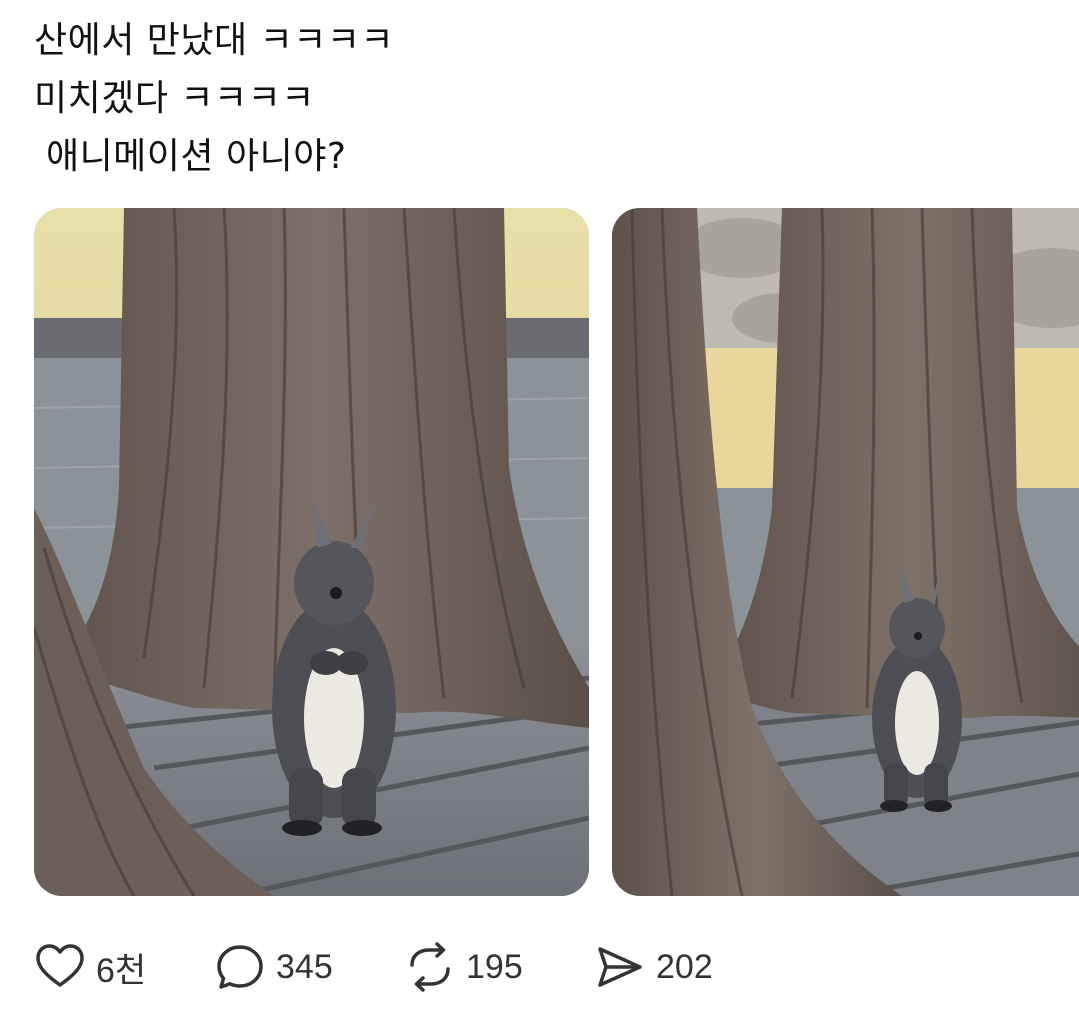 The width and height of the screenshot is (1079, 1021). What do you see at coordinates (214, 40) in the screenshot?
I see `post-text-line-1: 산에서 만났대 ㅋㅋㅋㅋ` at bounding box center [214, 40].